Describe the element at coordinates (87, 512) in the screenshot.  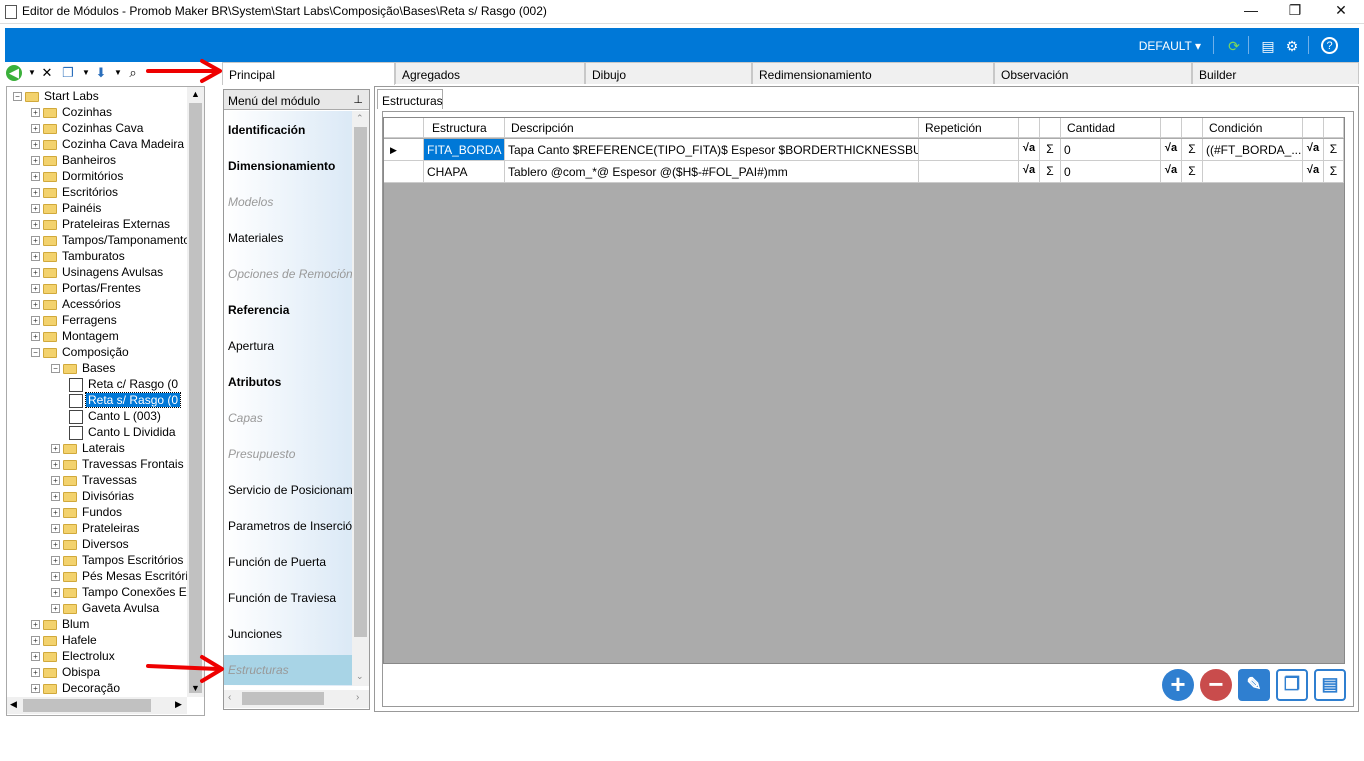
I see `tree-item: + Fundos` at that location.